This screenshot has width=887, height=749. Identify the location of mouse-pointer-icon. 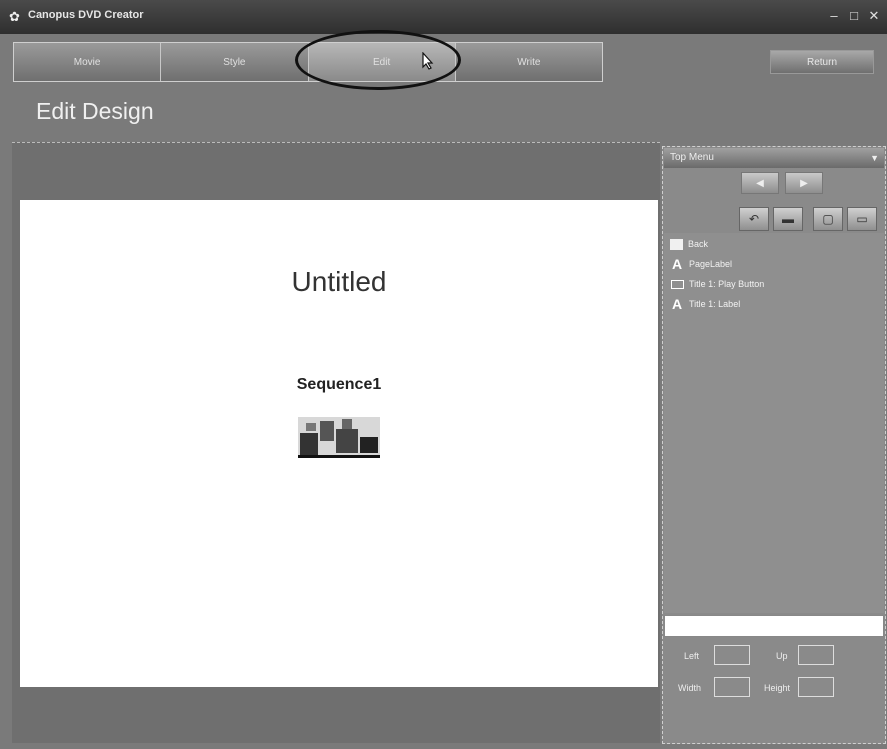
(429, 60).